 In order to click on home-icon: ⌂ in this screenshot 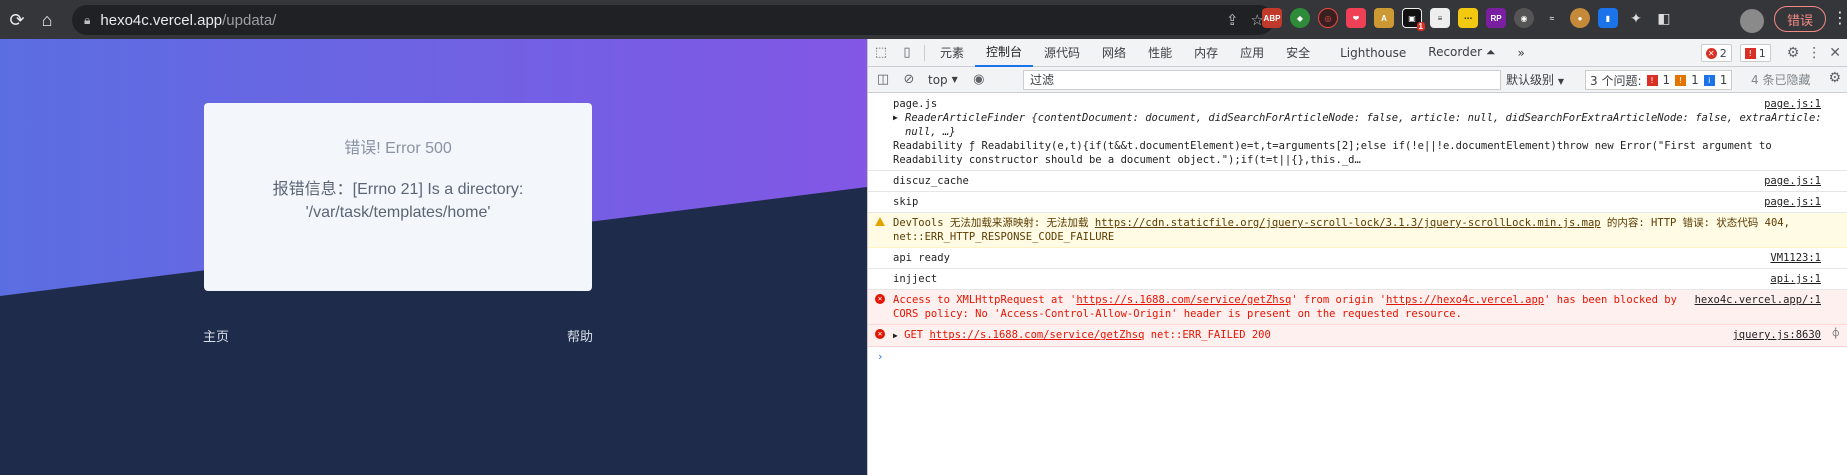, I will do `click(47, 20)`.